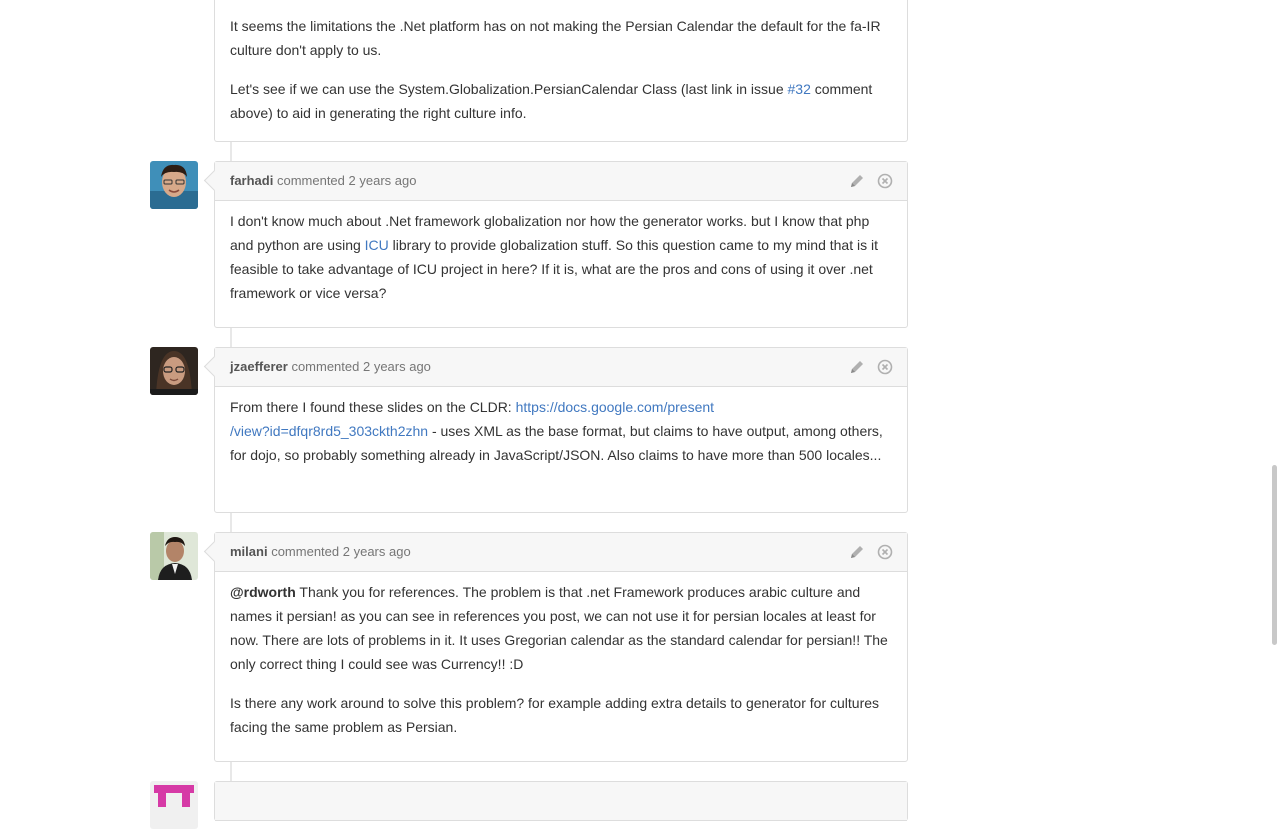 The height and width of the screenshot is (829, 1280). I want to click on scrollbar, so click(1274, 400).